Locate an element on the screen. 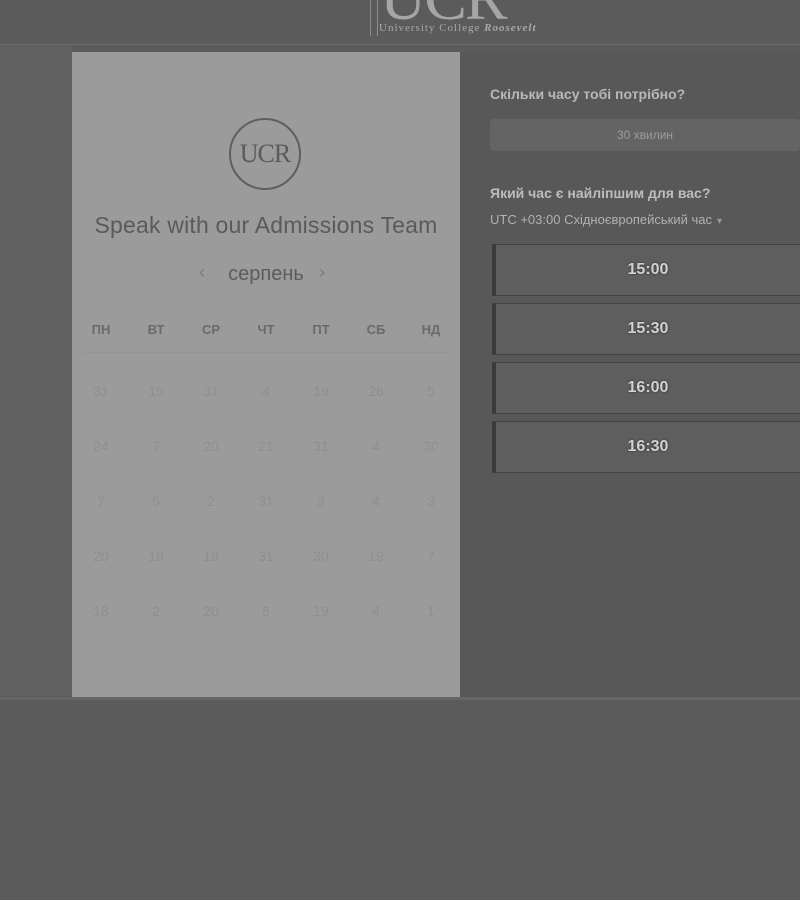  time-question: Який час є найліпшим для вас? is located at coordinates (600, 193).